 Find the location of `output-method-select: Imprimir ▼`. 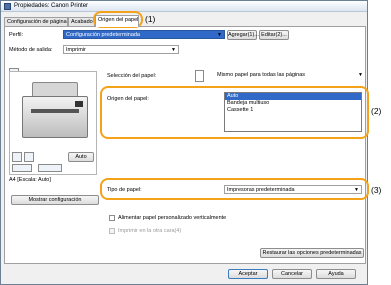

output-method-select: Imprimir ▼ is located at coordinates (121, 49).